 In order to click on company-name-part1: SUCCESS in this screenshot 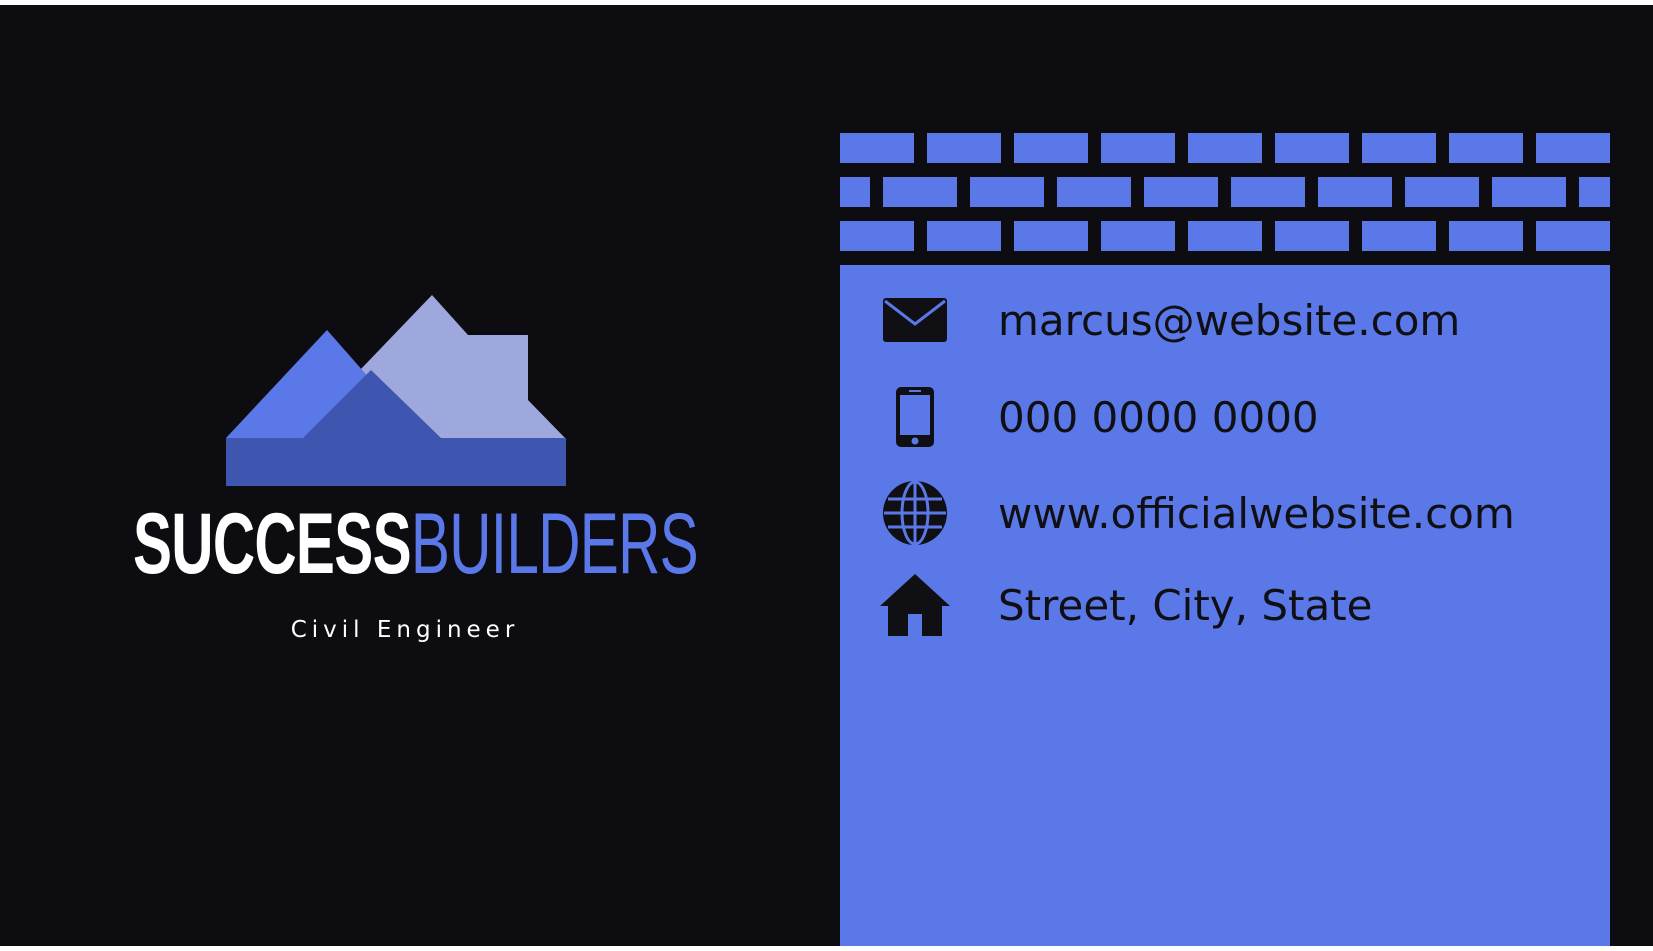, I will do `click(272, 544)`.